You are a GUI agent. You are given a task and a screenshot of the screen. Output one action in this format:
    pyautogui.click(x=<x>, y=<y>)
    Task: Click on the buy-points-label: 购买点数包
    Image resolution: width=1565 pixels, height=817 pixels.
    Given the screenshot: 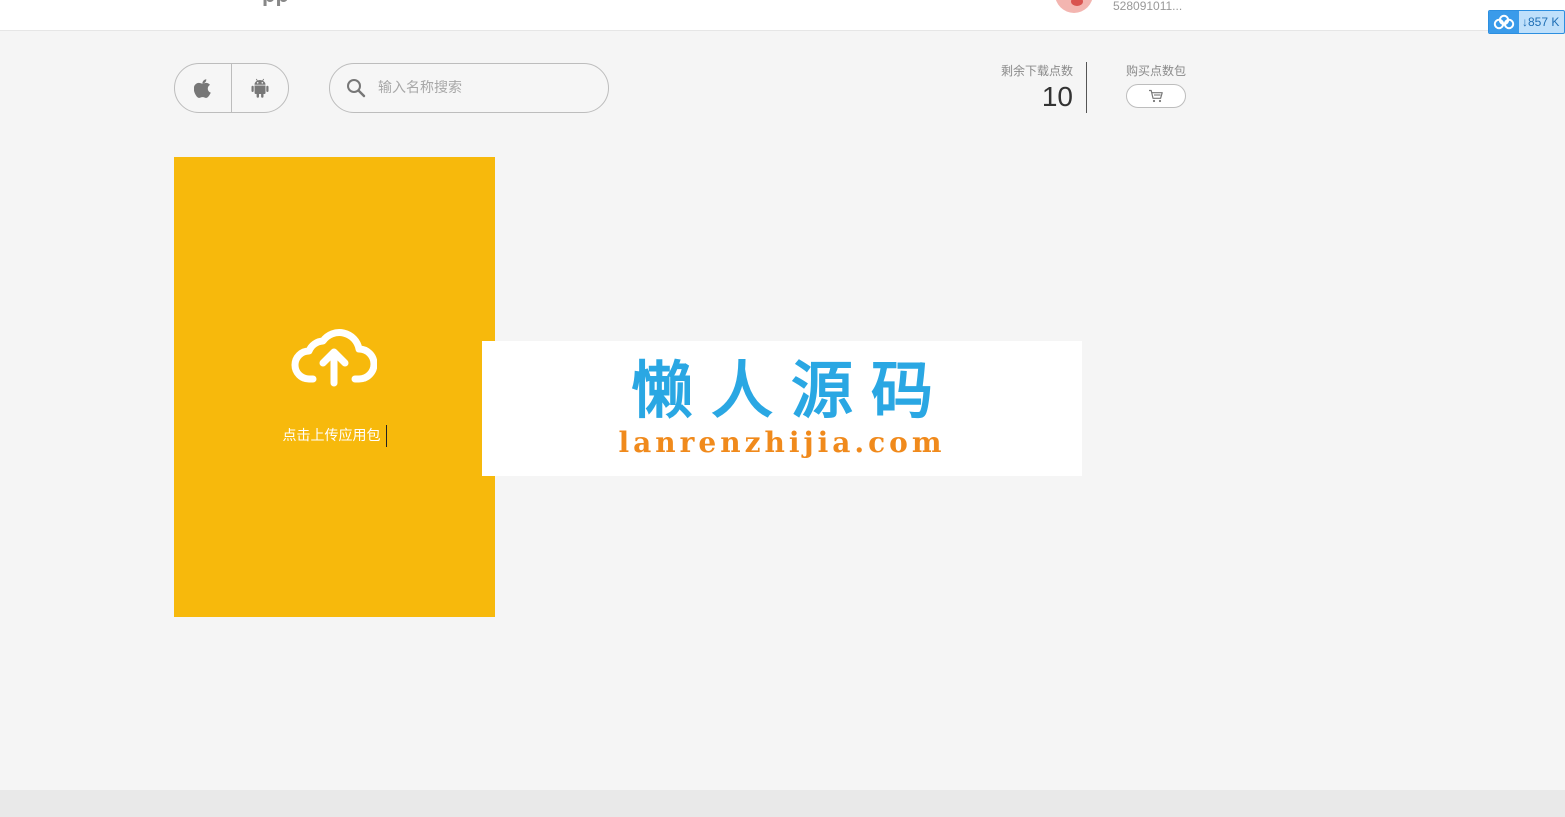 What is the action you would take?
    pyautogui.click(x=1155, y=71)
    